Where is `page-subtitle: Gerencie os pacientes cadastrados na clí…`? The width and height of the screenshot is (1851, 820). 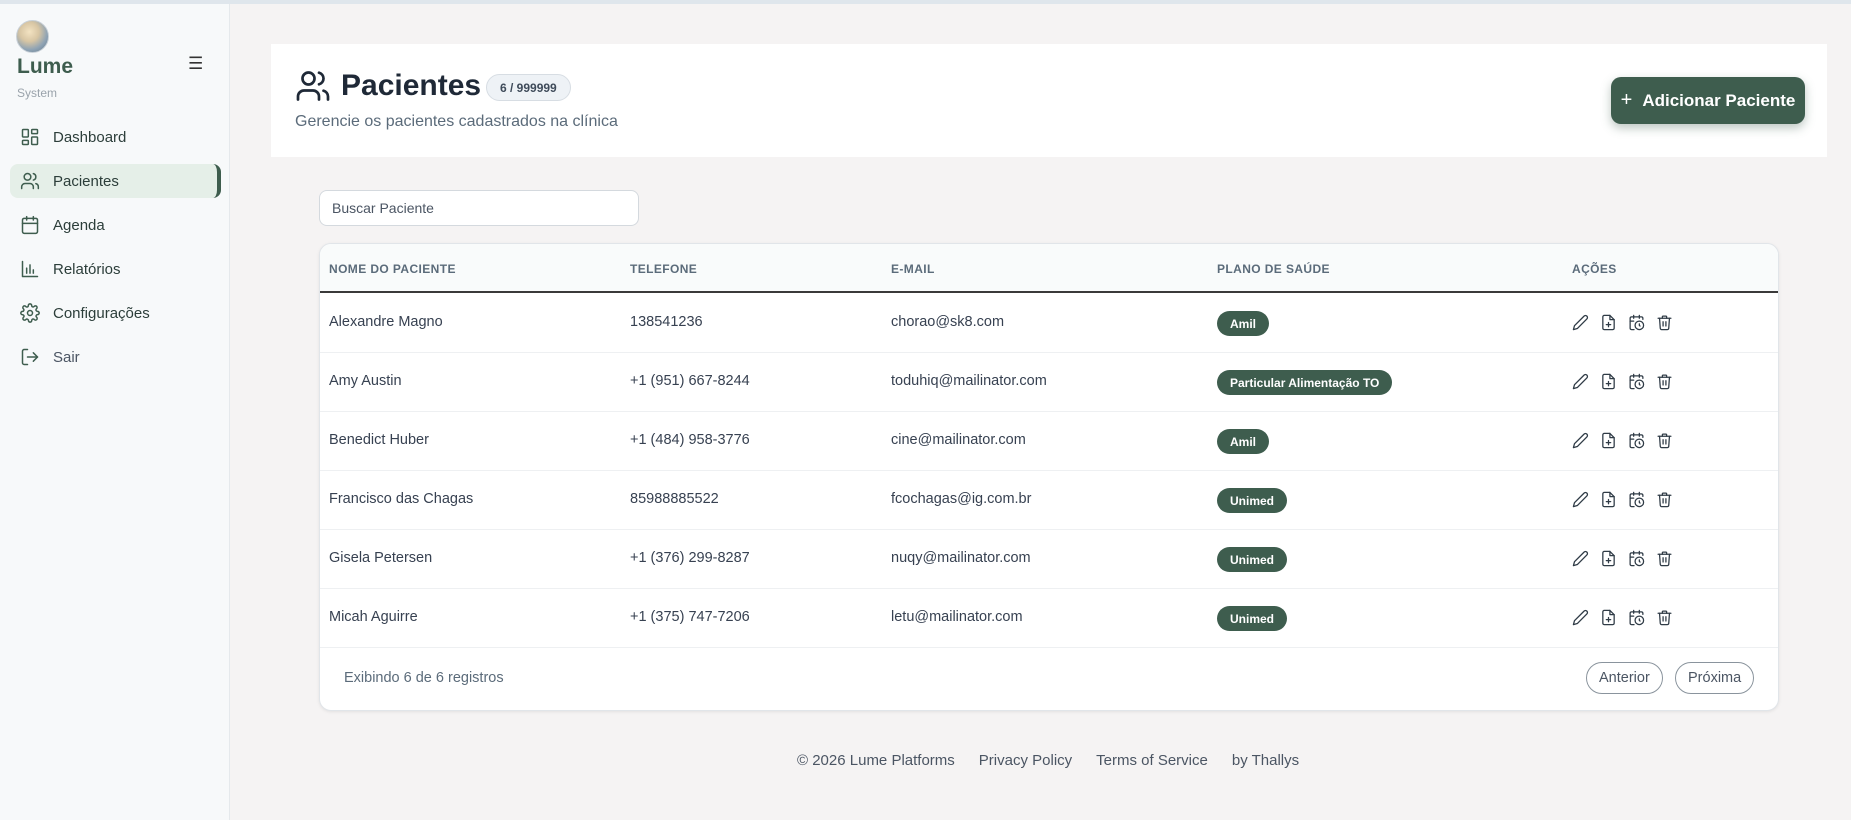
page-subtitle: Gerencie os pacientes cadastrados na clí… is located at coordinates (456, 121).